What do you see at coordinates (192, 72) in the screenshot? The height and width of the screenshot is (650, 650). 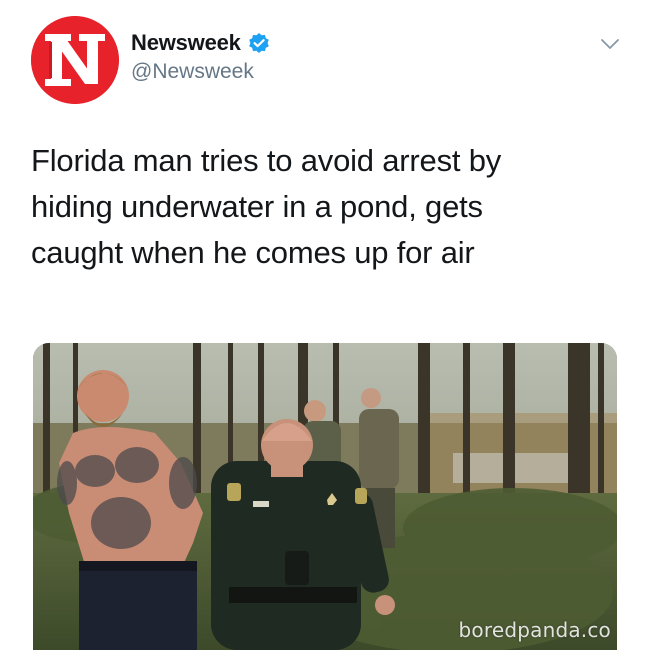 I see `account-handle: @Newsweek` at bounding box center [192, 72].